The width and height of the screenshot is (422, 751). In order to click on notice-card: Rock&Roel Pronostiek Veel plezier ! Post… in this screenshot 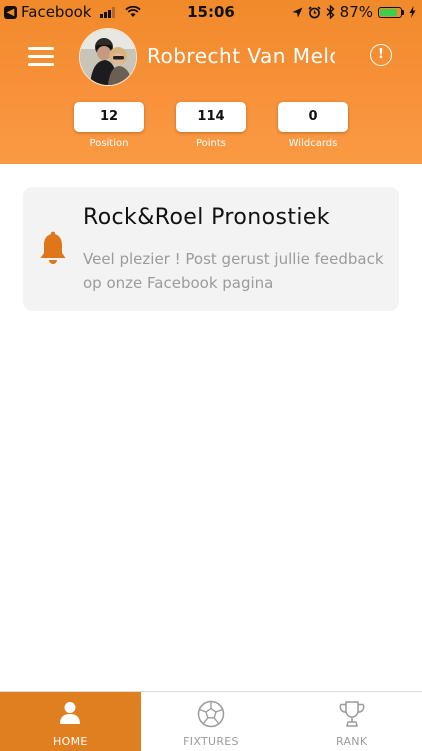, I will do `click(211, 249)`.